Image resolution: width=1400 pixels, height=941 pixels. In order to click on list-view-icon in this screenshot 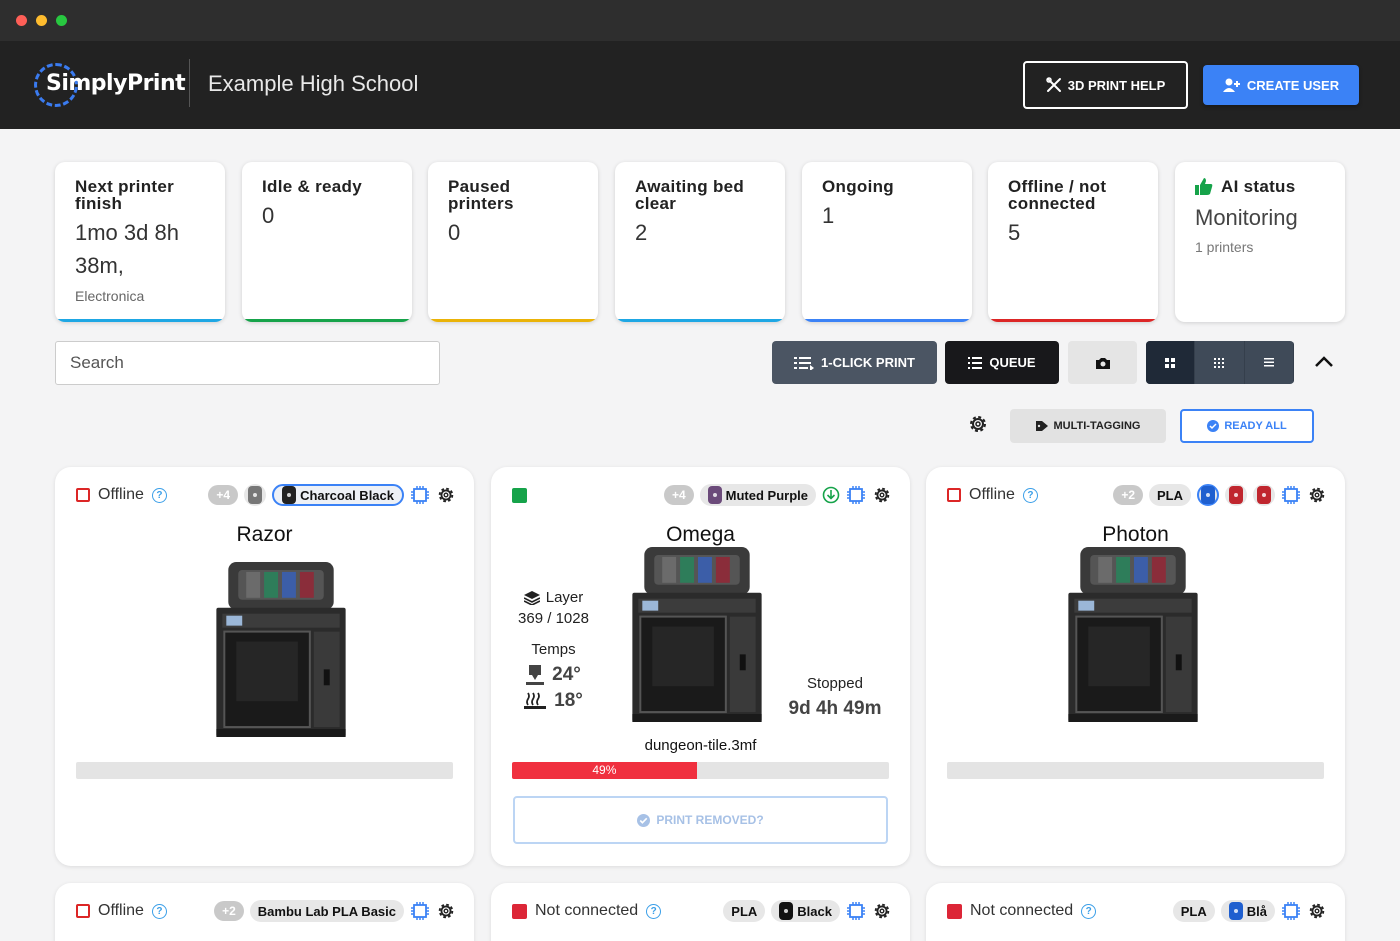, I will do `click(1268, 362)`.